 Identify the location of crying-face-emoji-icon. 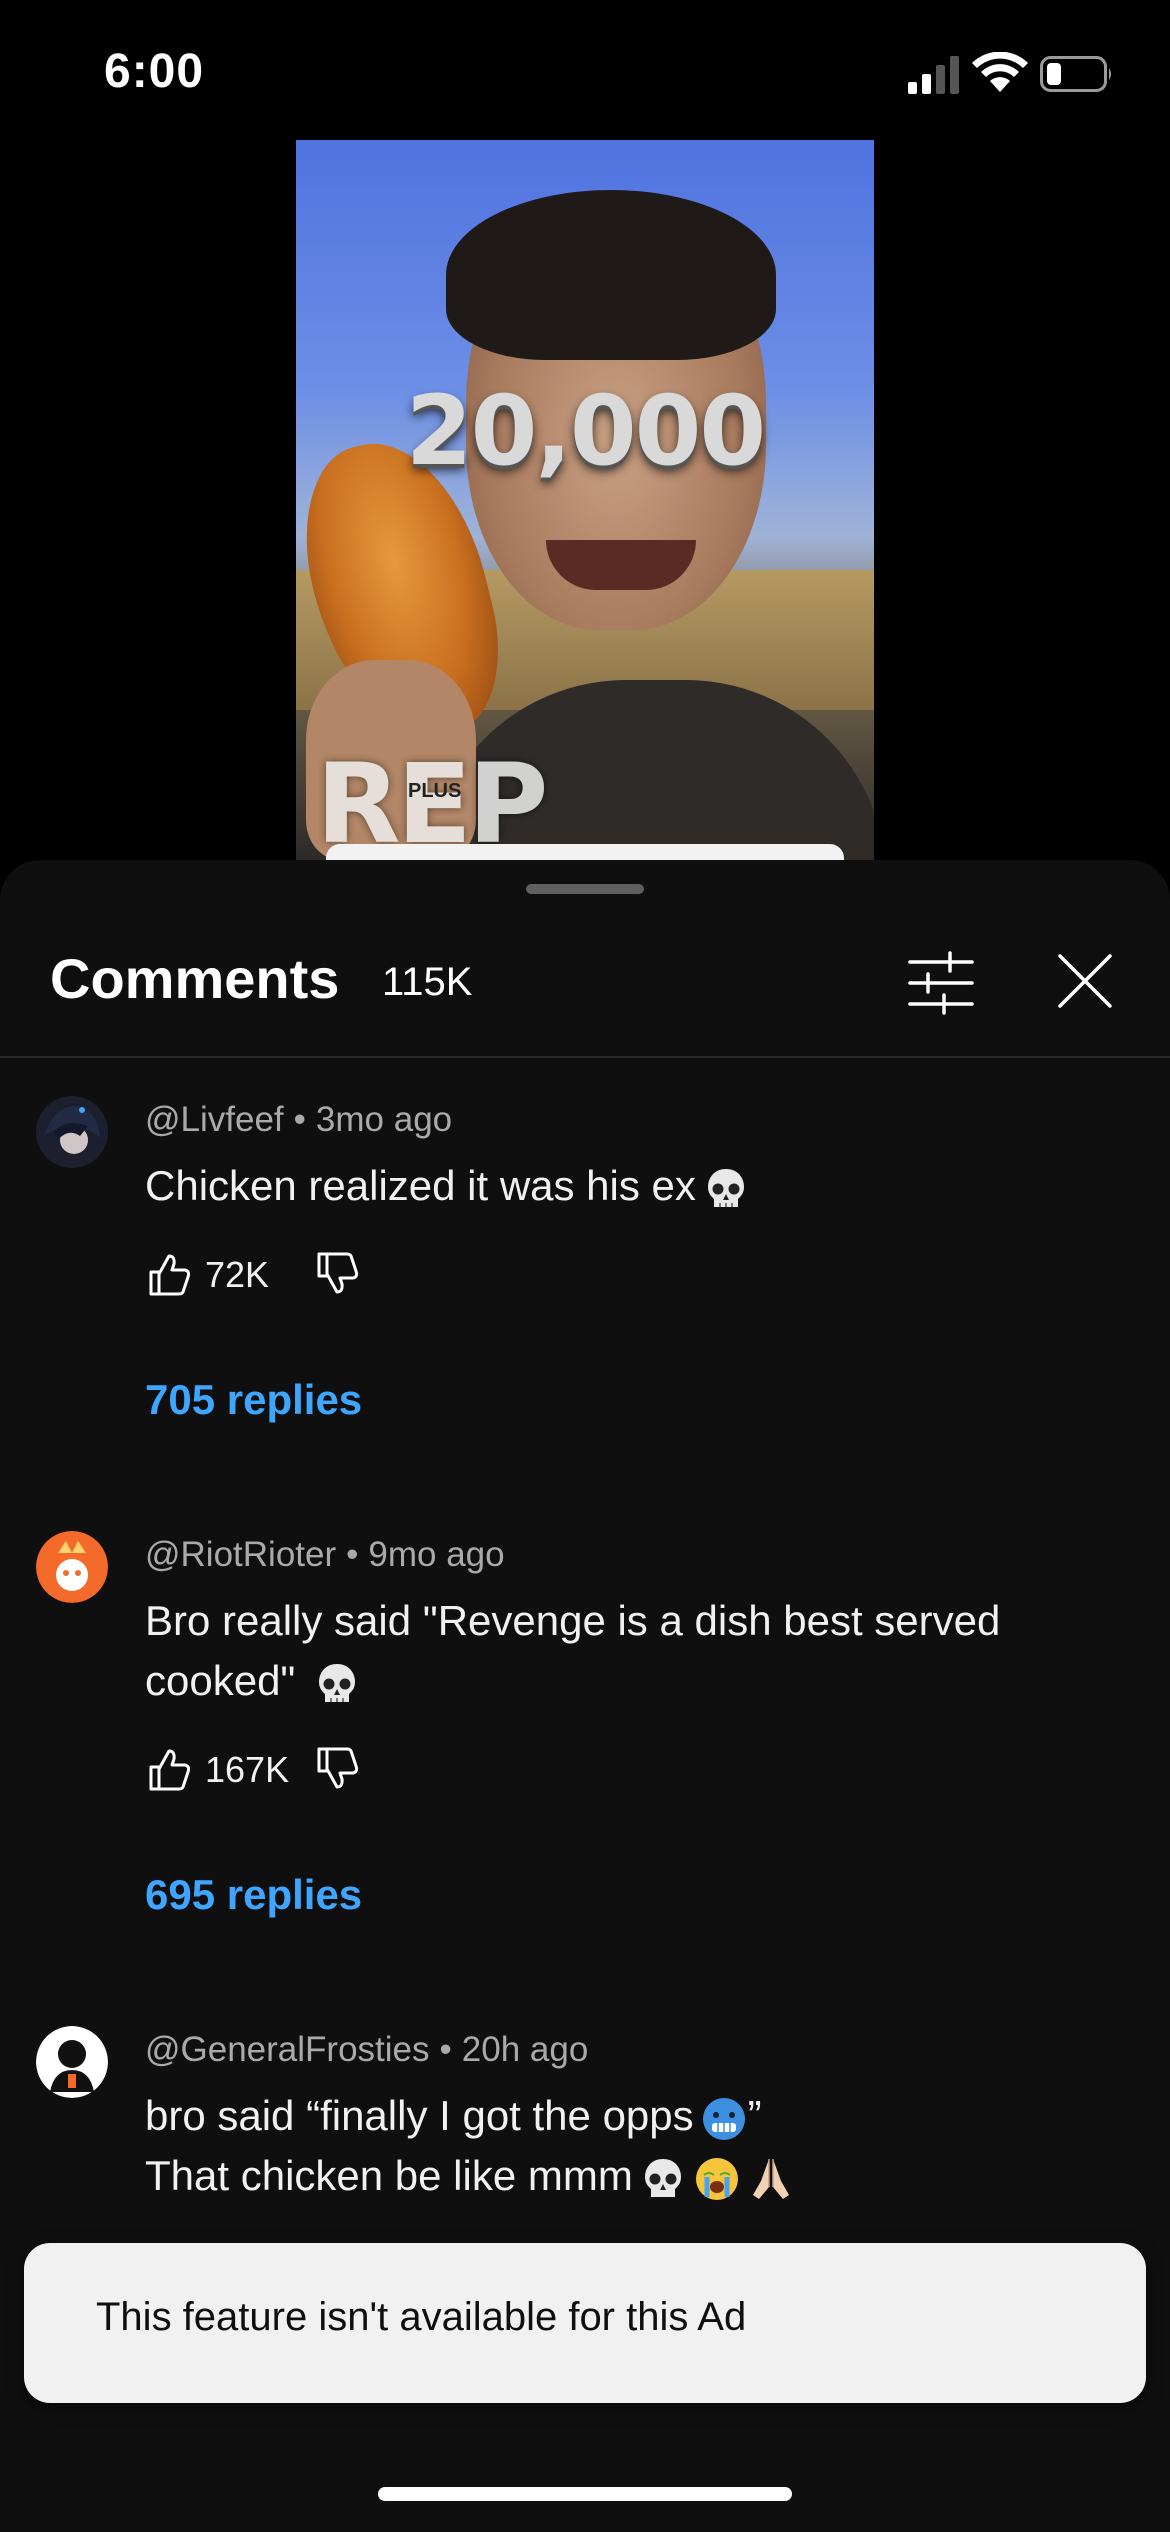
(716, 2178).